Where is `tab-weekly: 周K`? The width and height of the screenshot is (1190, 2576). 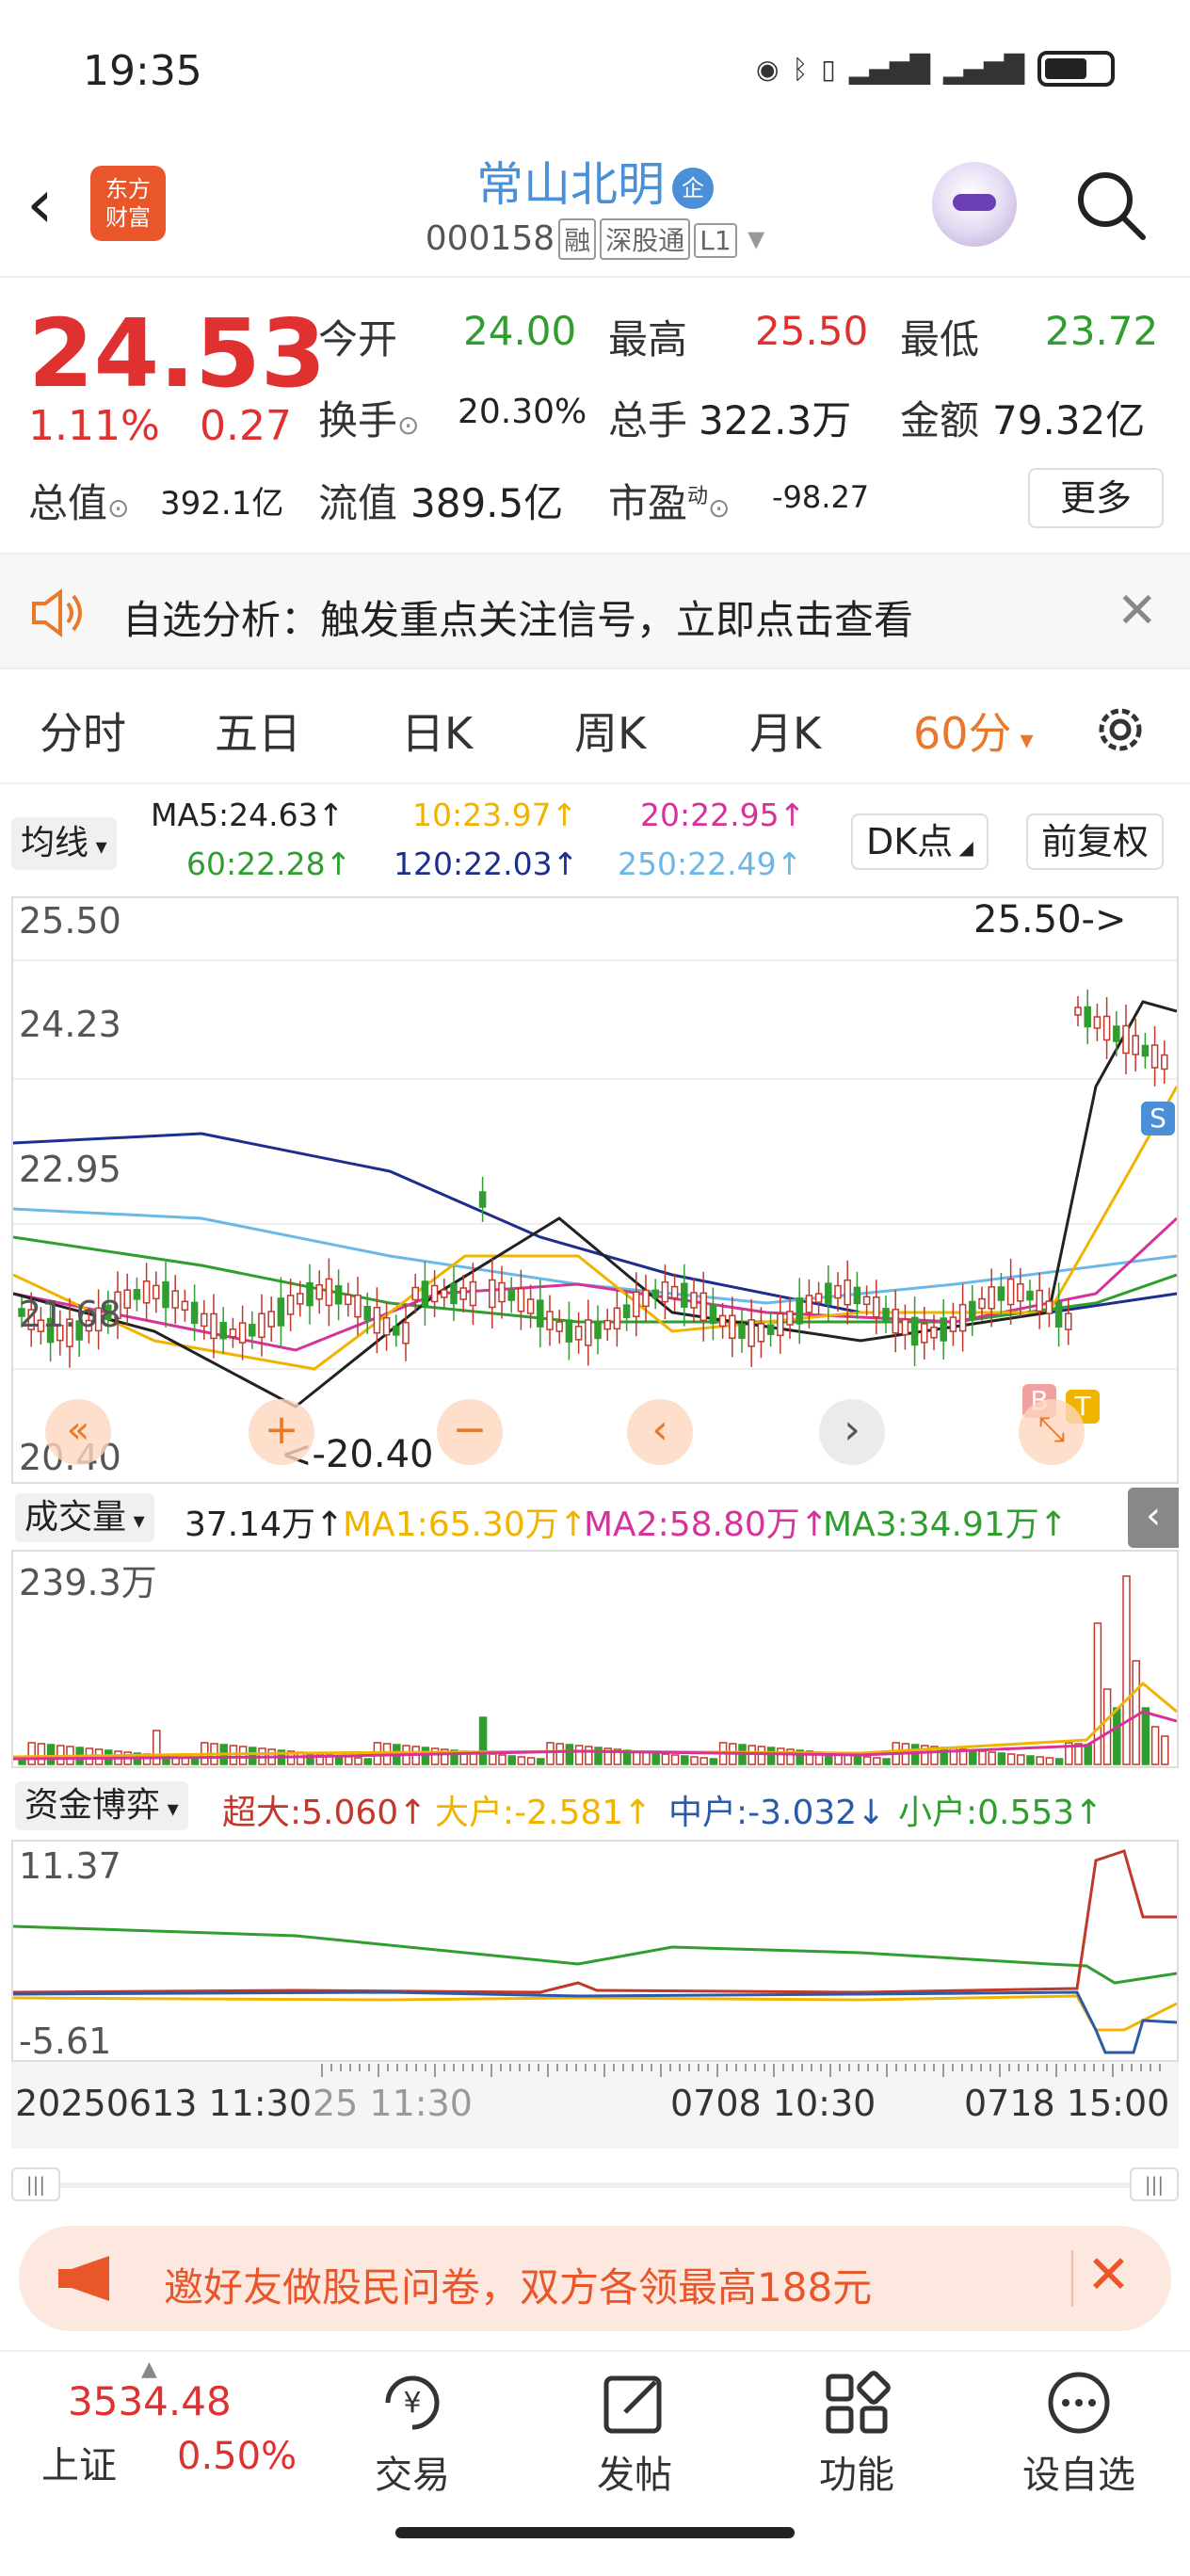
tab-weekly: 周K is located at coordinates (610, 731).